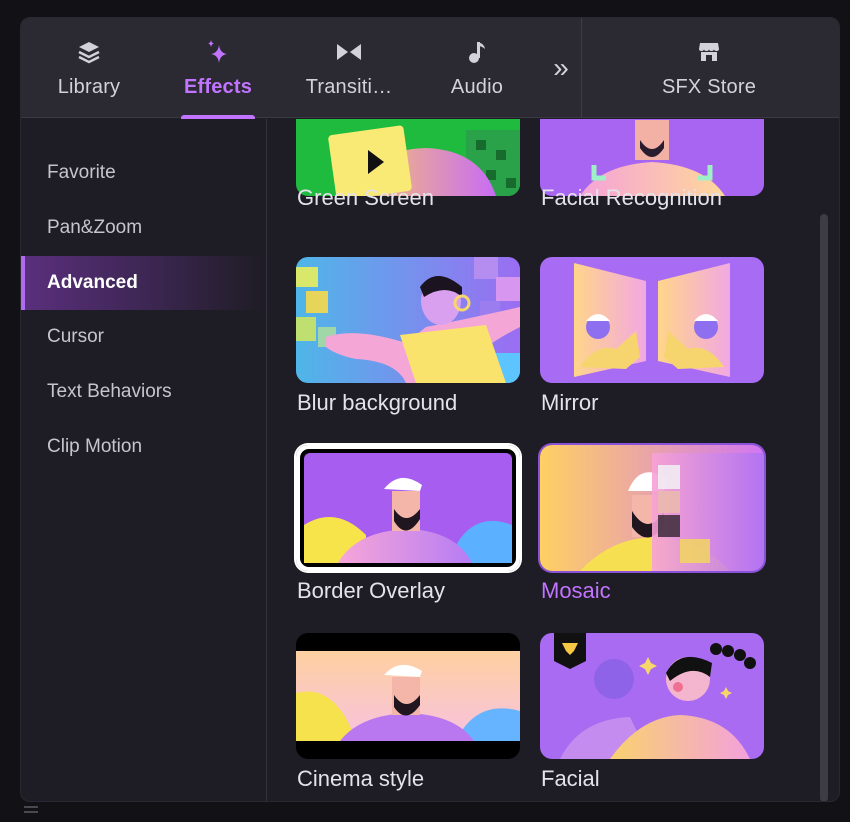 The image size is (850, 822). What do you see at coordinates (581, 68) in the screenshot?
I see `tab-divider` at bounding box center [581, 68].